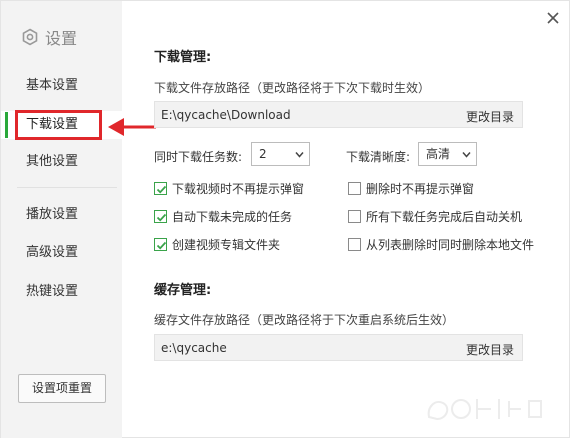  What do you see at coordinates (438, 154) in the screenshot?
I see `clarity-select-value: 高清` at bounding box center [438, 154].